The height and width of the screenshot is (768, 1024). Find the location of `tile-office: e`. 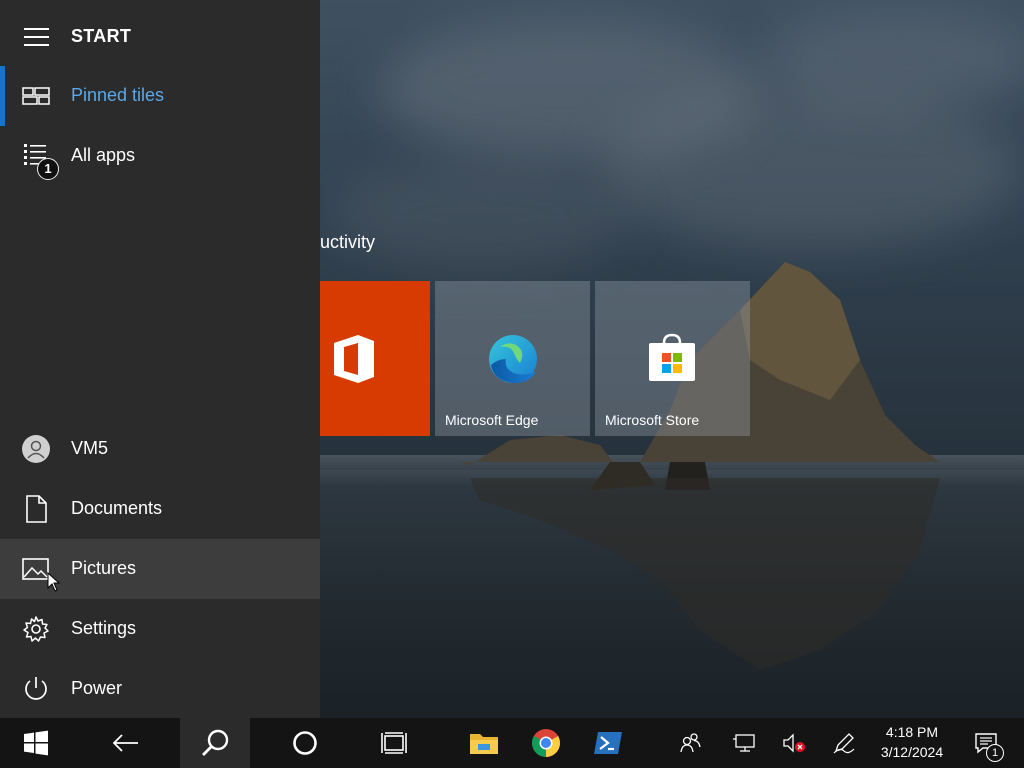

tile-office: e is located at coordinates (375, 358).